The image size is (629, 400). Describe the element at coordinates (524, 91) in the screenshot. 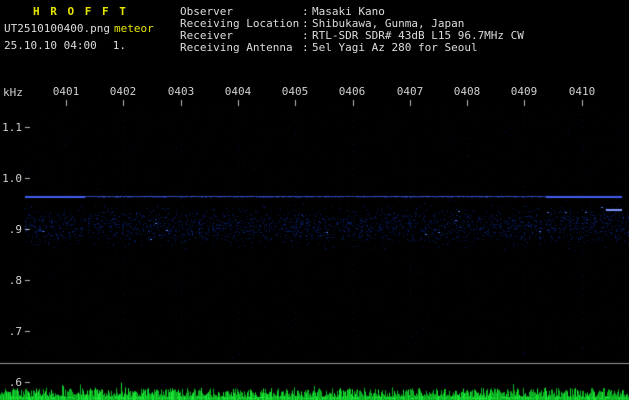

I see `x-axis-tick-label: 0409` at that location.